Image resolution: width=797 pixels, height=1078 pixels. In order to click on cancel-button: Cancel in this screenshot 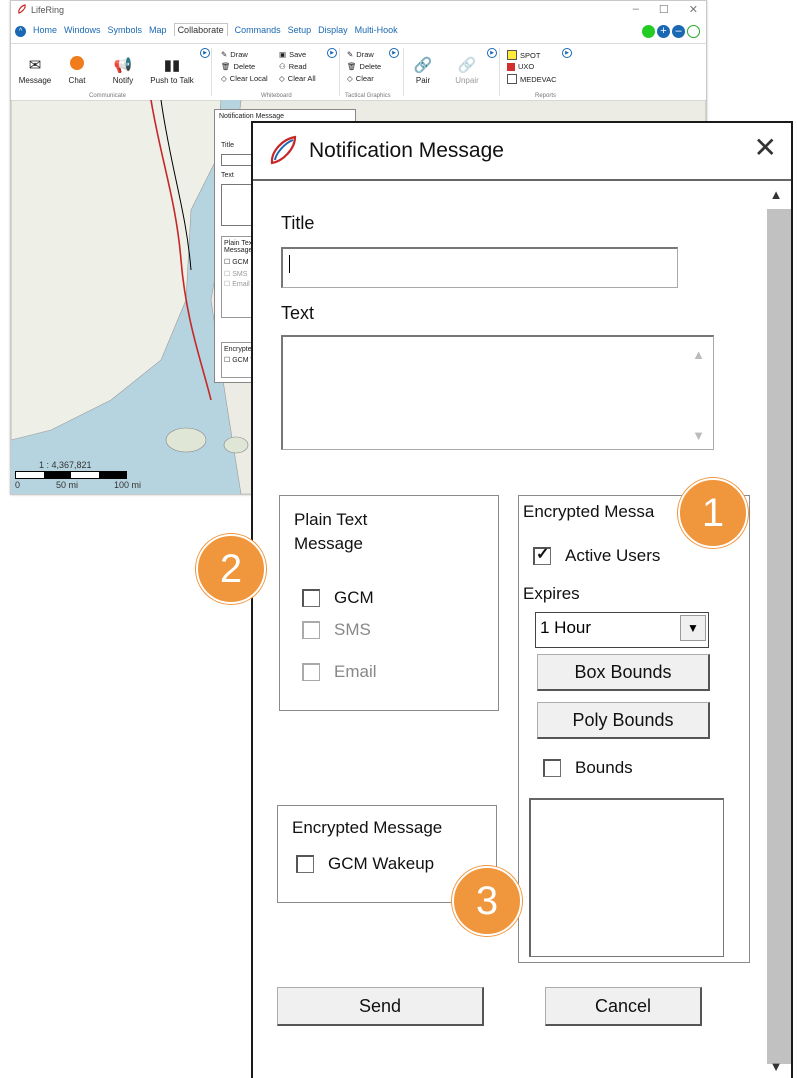, I will do `click(623, 1006)`.